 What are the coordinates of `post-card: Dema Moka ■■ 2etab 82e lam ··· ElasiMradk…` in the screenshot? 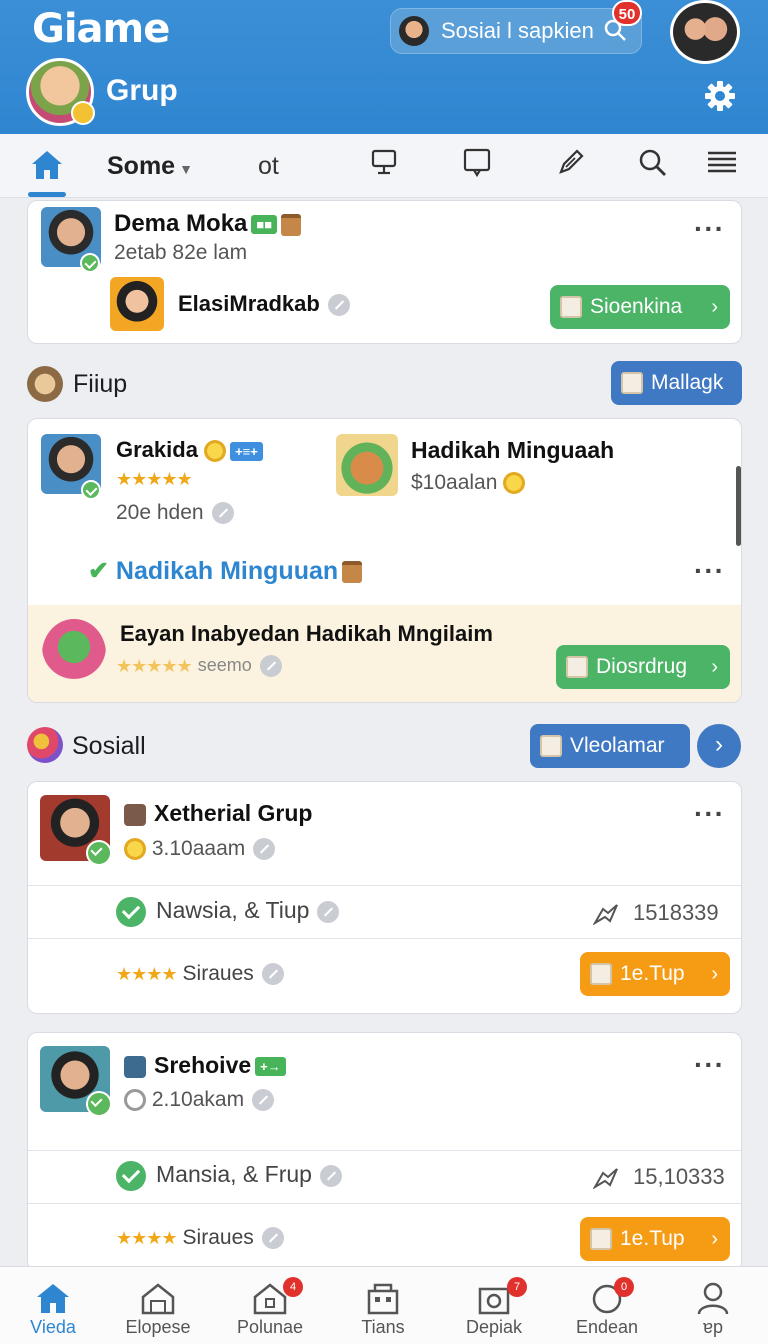 It's located at (384, 272).